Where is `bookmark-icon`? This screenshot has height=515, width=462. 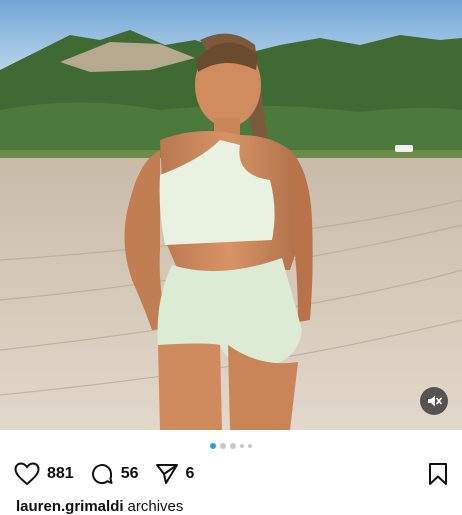
bookmark-icon is located at coordinates (438, 474).